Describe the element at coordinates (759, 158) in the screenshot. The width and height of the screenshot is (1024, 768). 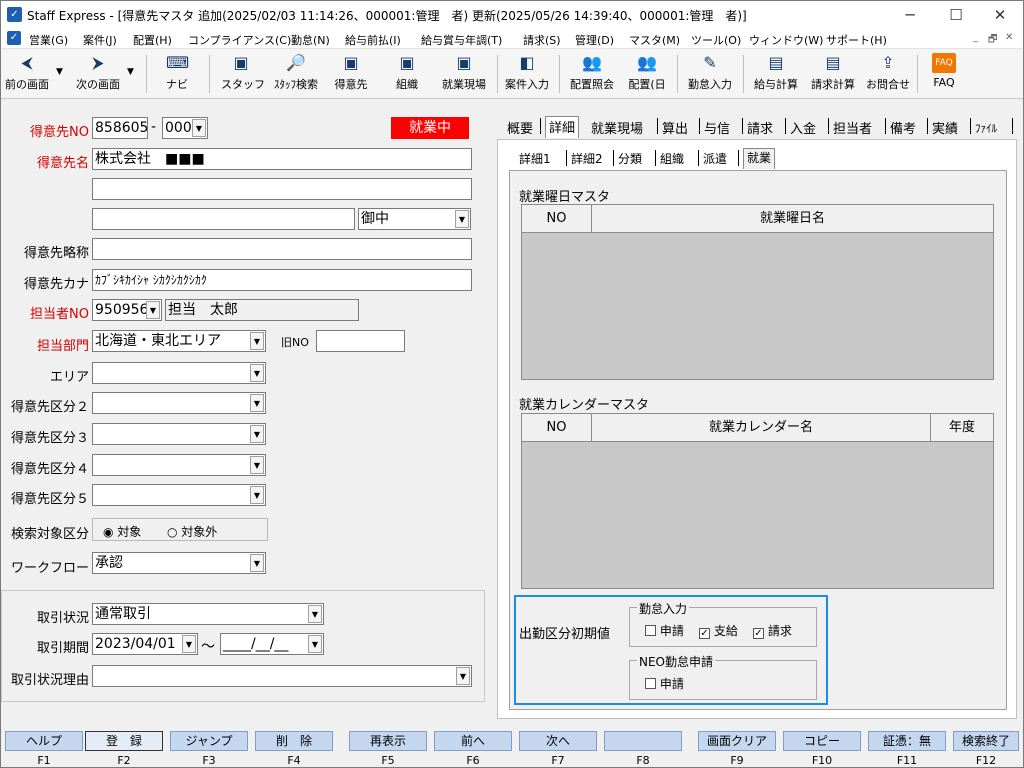
I see `subtab-work: 就業` at that location.